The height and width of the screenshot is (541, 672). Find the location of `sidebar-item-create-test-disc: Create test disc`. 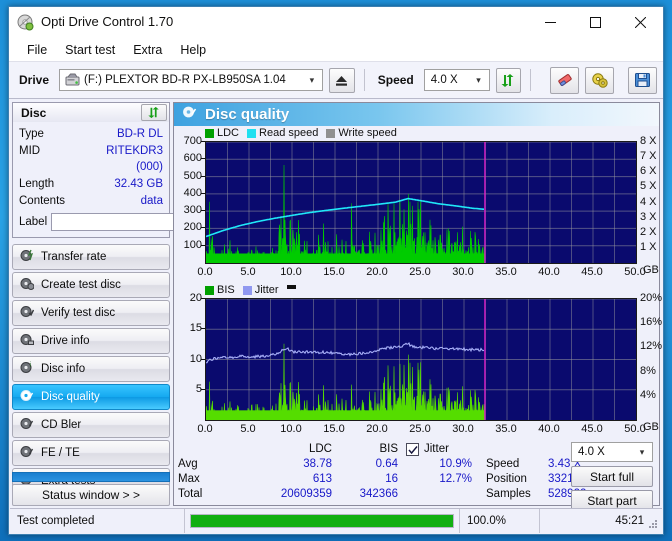

sidebar-item-create-test-disc: Create test disc is located at coordinates (91, 285).